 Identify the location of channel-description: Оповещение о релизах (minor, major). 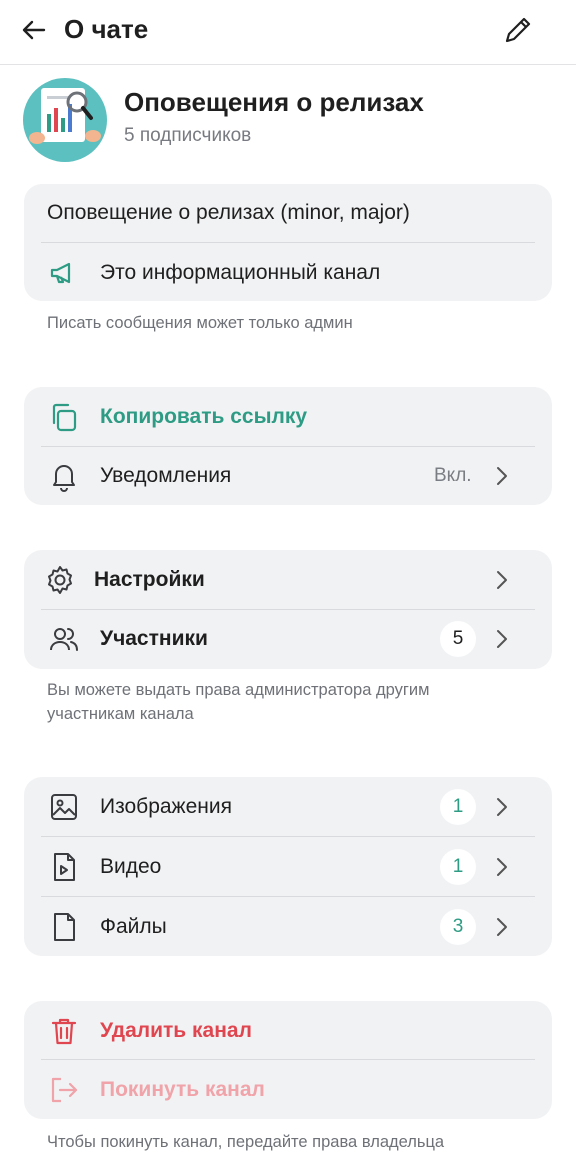
(228, 212).